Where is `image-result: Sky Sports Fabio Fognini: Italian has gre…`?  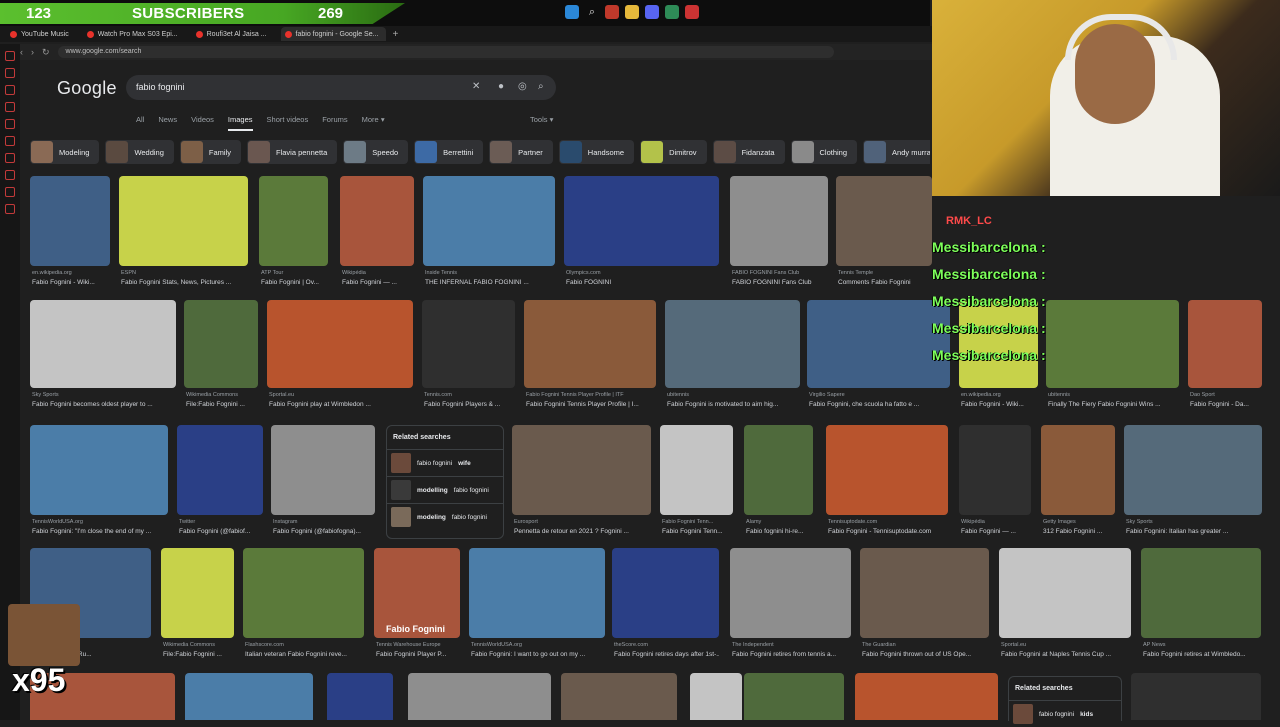
image-result: Sky Sports Fabio Fognini: Italian has gre… is located at coordinates (1193, 485).